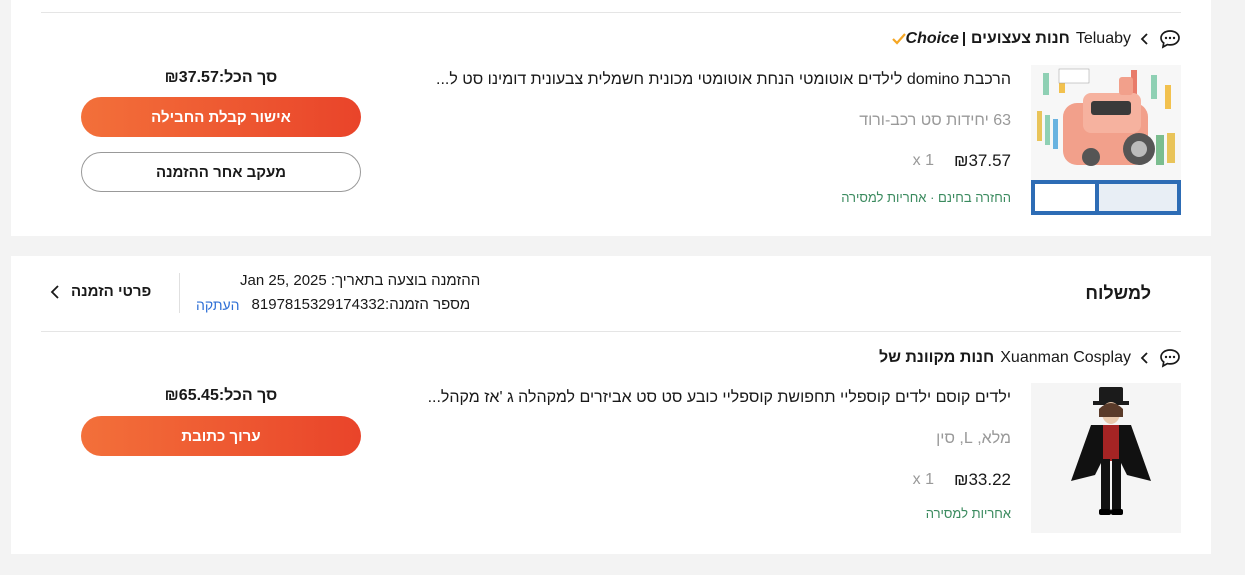  What do you see at coordinates (898, 39) in the screenshot?
I see `check-icon` at bounding box center [898, 39].